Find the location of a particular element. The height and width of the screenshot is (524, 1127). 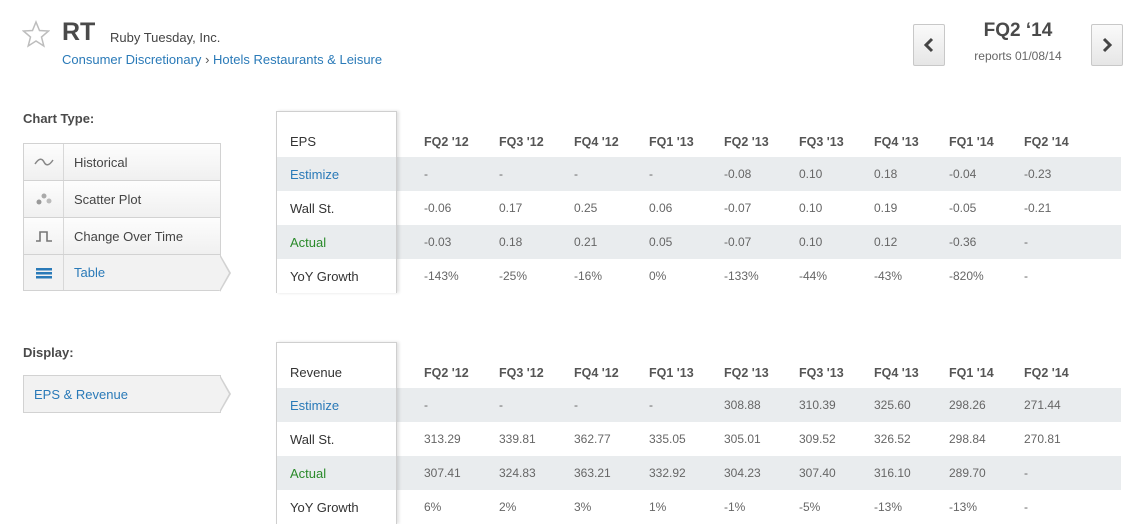

ticker-symbol: RT is located at coordinates (79, 32).